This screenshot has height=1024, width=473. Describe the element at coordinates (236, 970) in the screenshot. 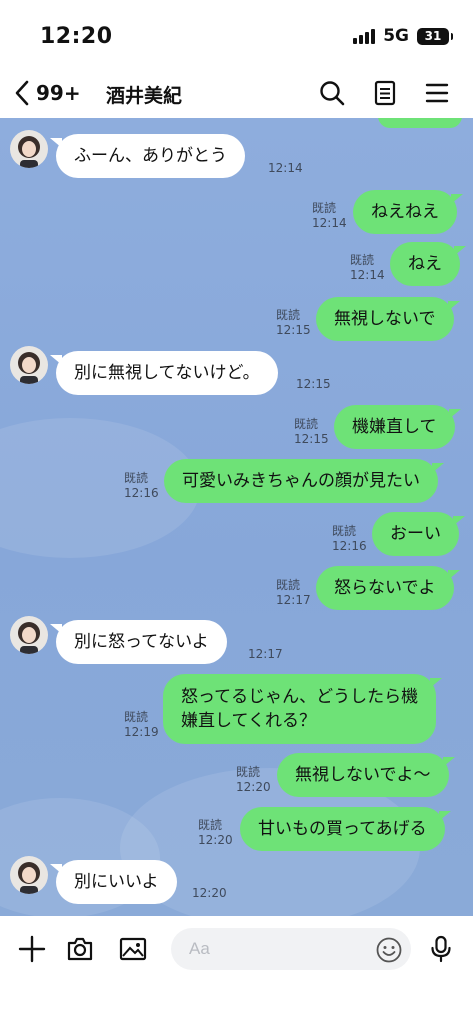

I see `input-bar` at that location.